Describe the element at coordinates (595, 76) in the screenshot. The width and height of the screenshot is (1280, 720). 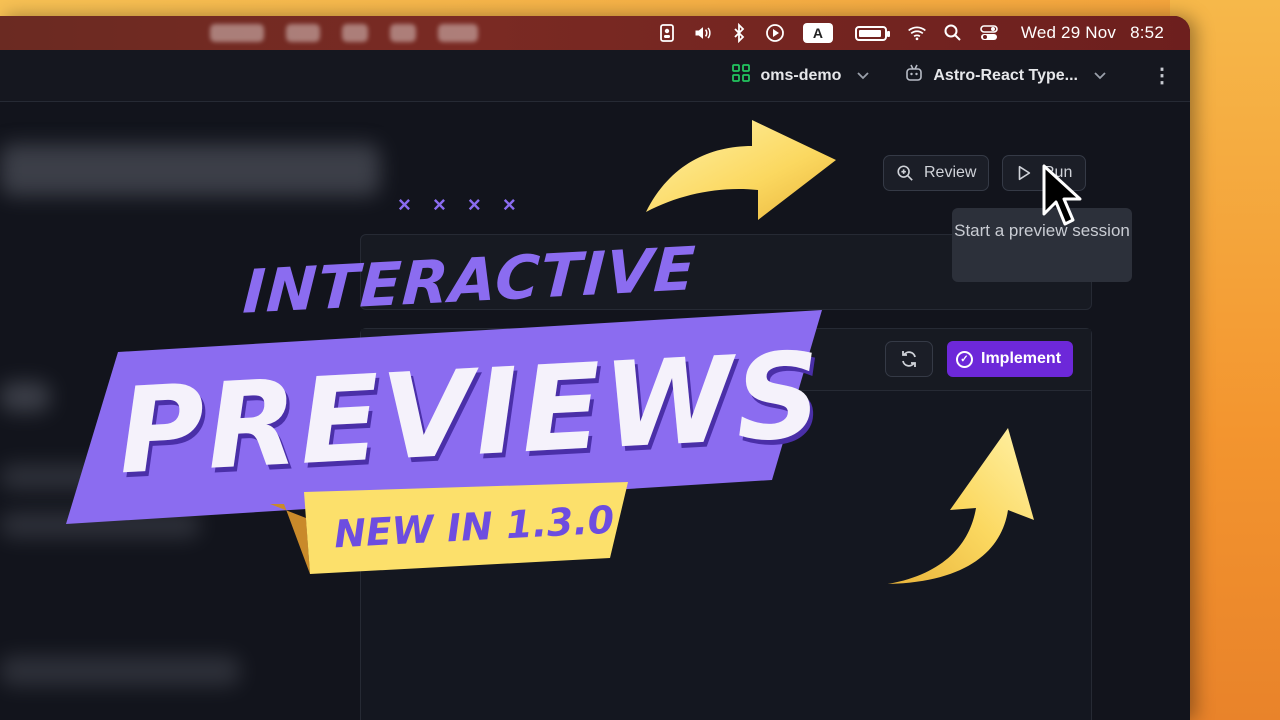
I see `app-title-bar: oms-demo Astro-React Type... ⋮` at that location.